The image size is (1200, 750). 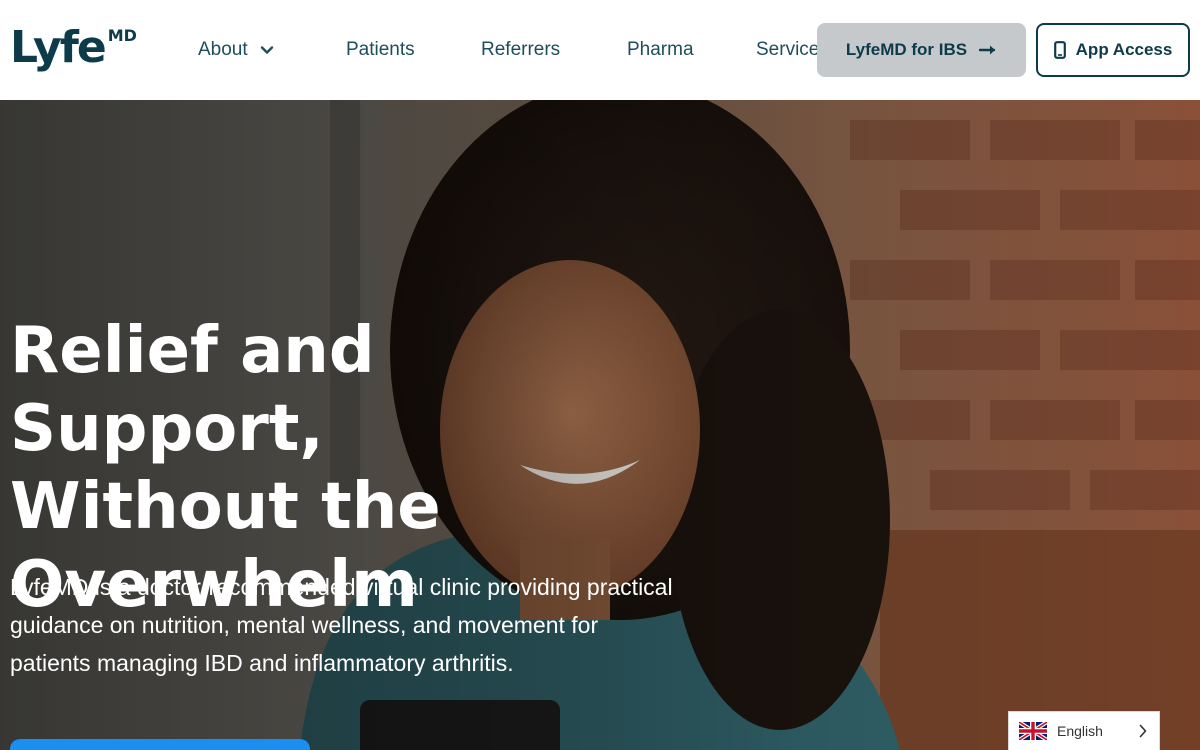 I want to click on nav-about-label: About, so click(x=223, y=49).